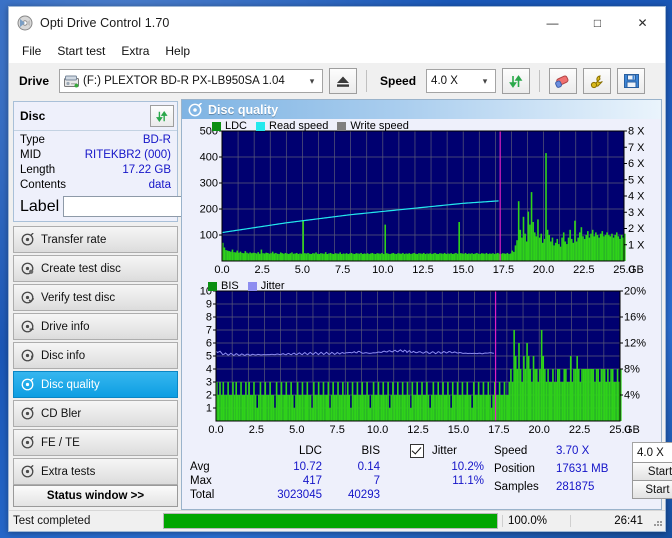  Describe the element at coordinates (177, 51) in the screenshot. I see `menu-help: Help` at that location.